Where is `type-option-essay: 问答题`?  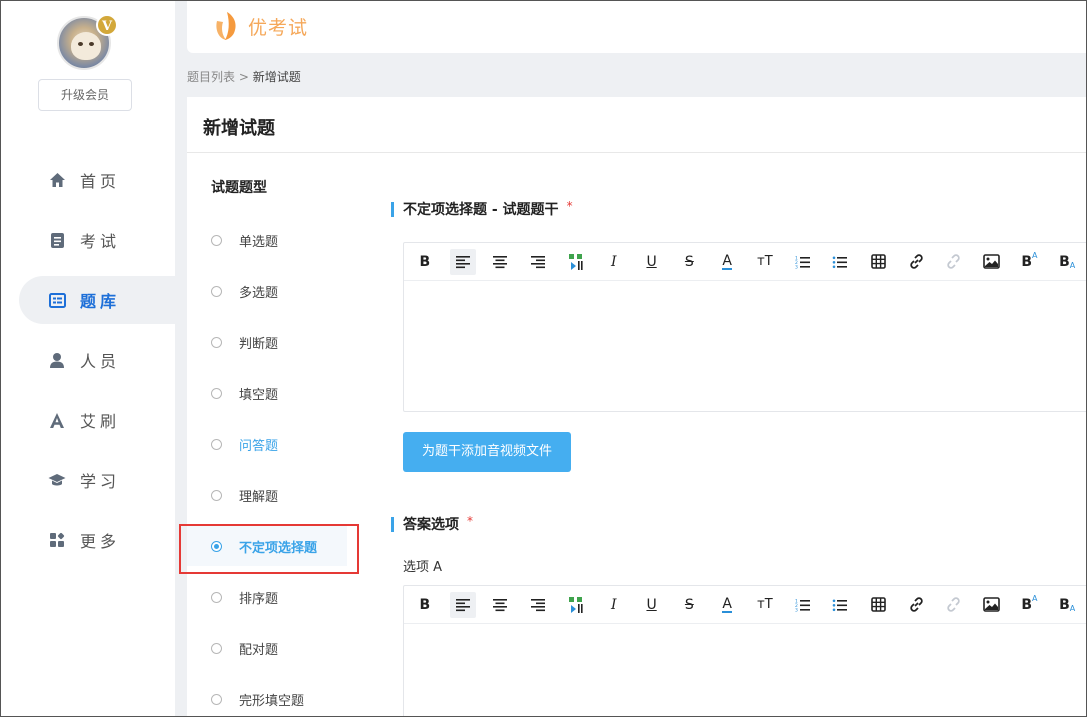
type-option-essay: 问答题 is located at coordinates (274, 444).